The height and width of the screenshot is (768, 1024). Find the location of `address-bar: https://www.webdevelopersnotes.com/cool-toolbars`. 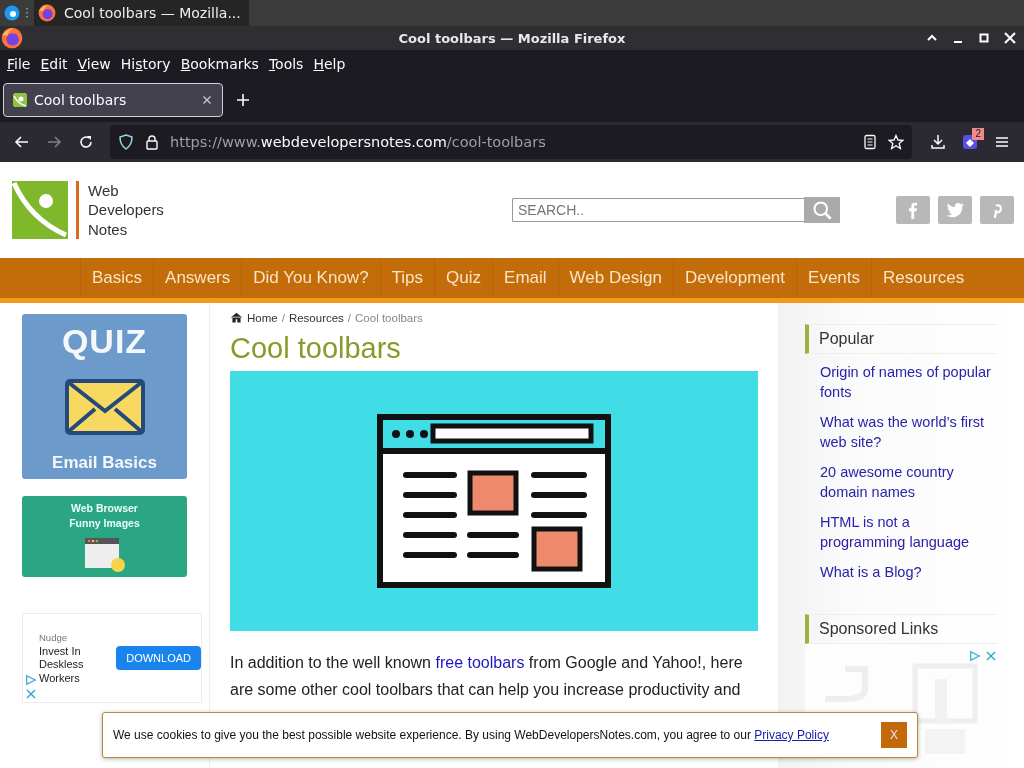

address-bar: https://www.webdevelopersnotes.com/cool-toolbars is located at coordinates (511, 142).